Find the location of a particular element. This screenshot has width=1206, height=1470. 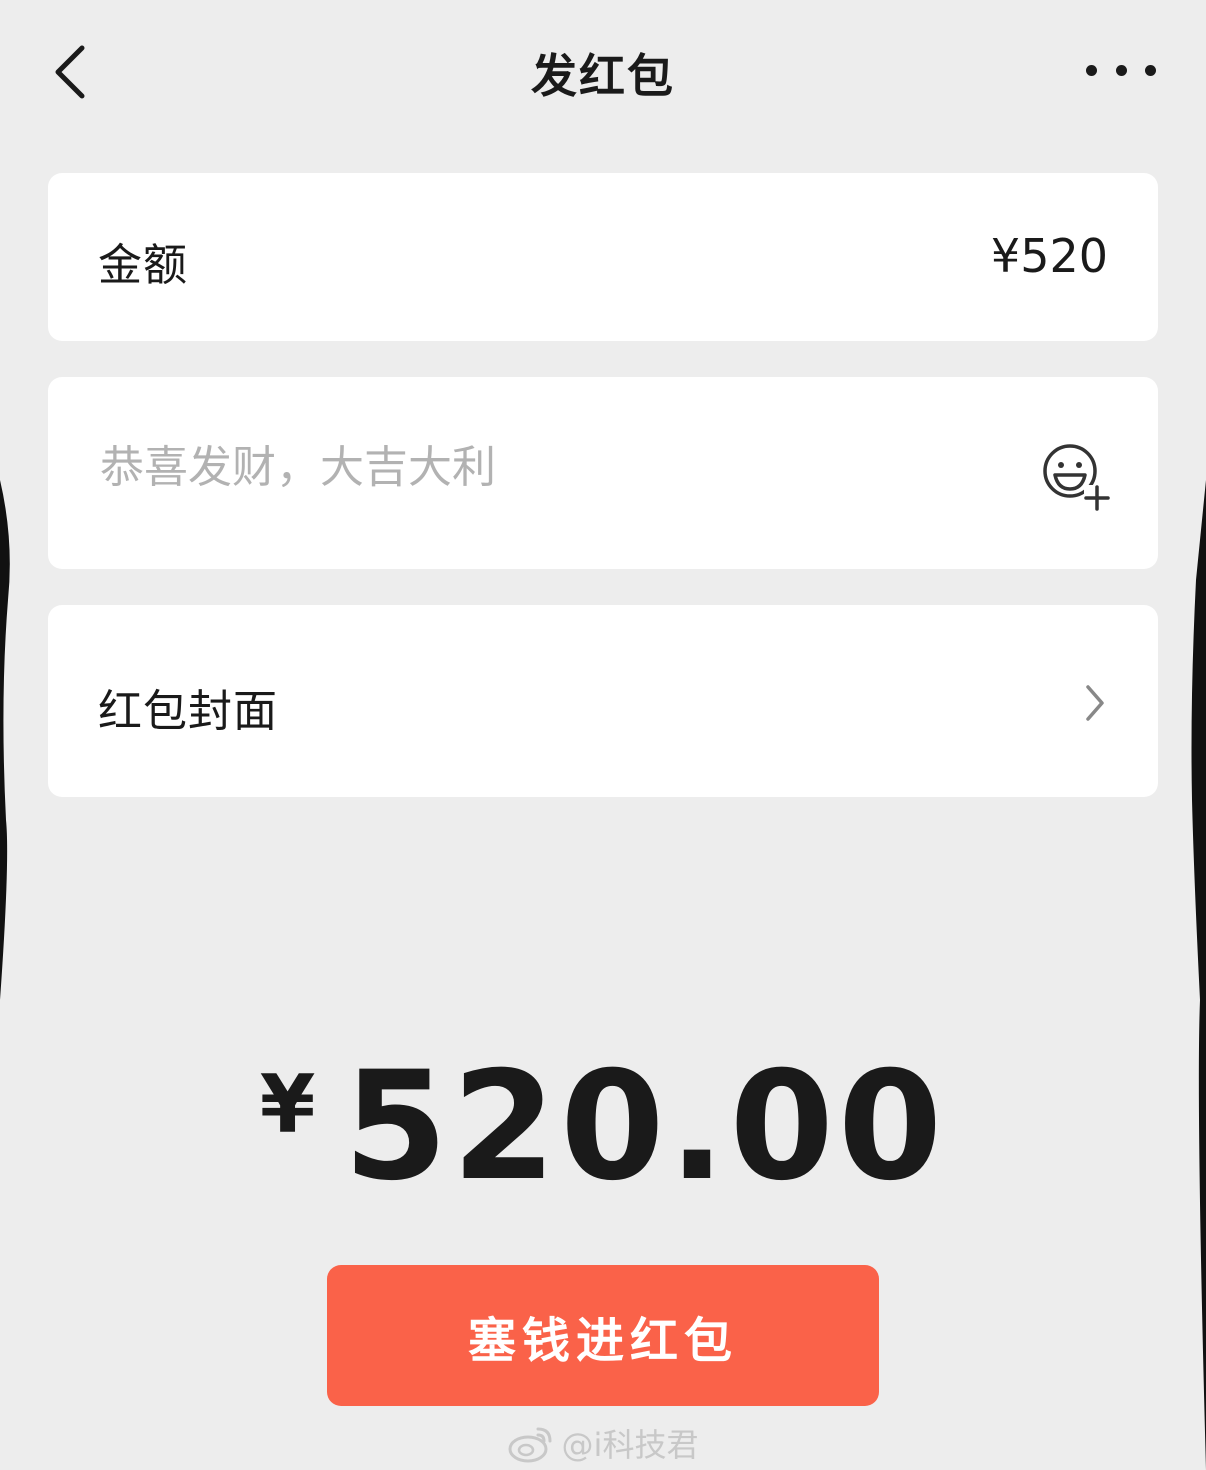

amount-label: 金额 is located at coordinates (143, 265).